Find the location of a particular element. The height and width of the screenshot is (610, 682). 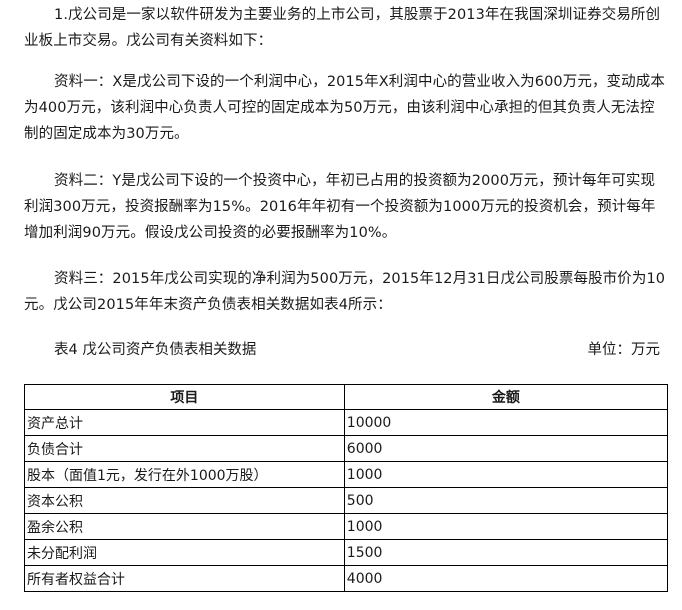

row-amount: 10000 is located at coordinates (506, 422).